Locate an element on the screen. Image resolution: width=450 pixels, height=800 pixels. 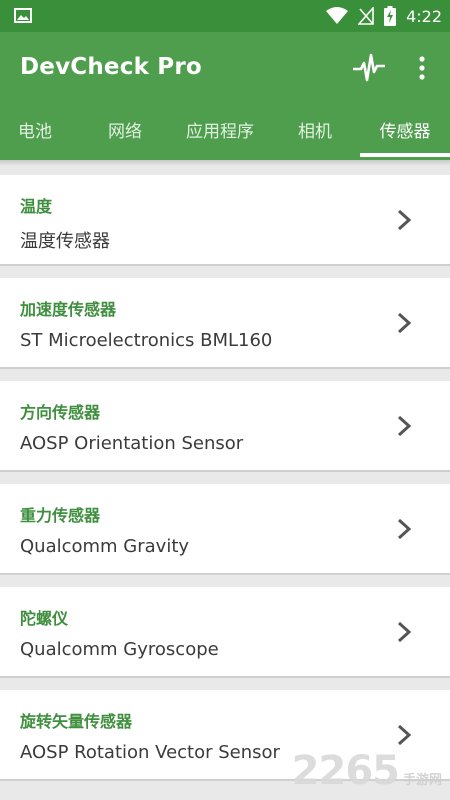
tab-network: 网络 is located at coordinates (125, 132).